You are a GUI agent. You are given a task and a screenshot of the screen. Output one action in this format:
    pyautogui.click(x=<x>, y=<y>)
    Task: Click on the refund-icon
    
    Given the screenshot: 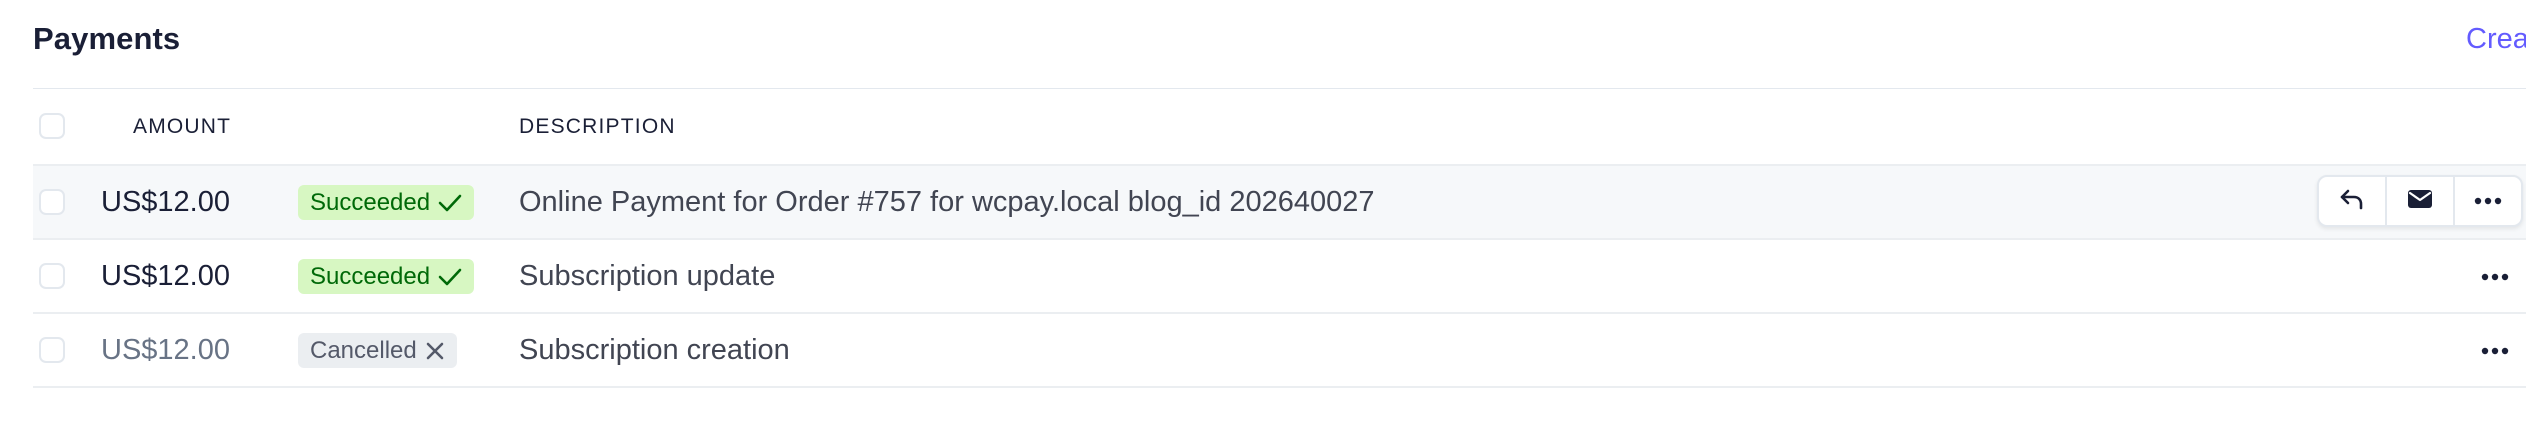 What is the action you would take?
    pyautogui.click(x=2352, y=201)
    